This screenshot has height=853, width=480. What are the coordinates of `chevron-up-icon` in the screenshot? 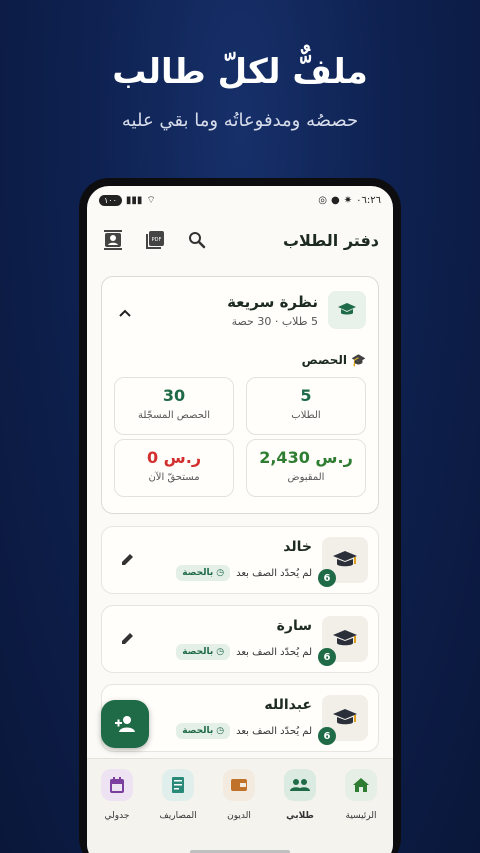 It's located at (125, 312).